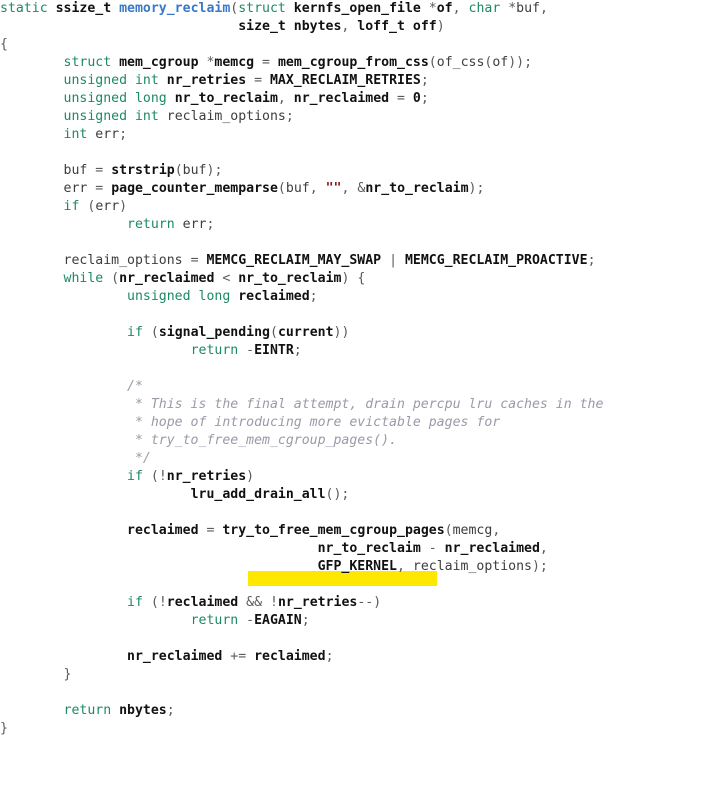 This screenshot has height=785, width=713. Describe the element at coordinates (356, 477) in the screenshot. I see `code-line: if (!nr_retries)` at that location.